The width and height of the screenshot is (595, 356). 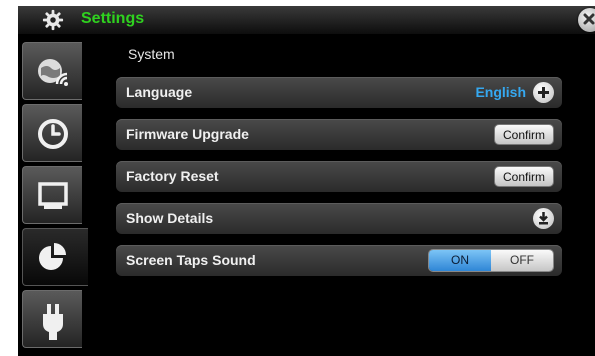 I want to click on firmware-confirm-button: Confirm, so click(x=524, y=134).